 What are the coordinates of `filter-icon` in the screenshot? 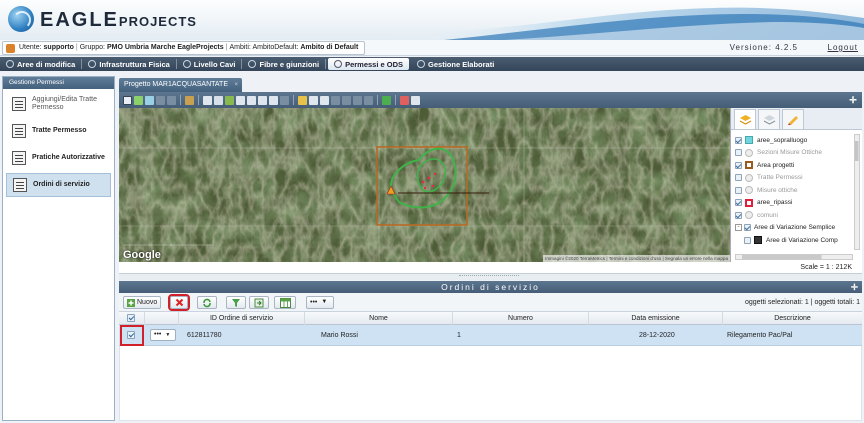 It's located at (236, 302).